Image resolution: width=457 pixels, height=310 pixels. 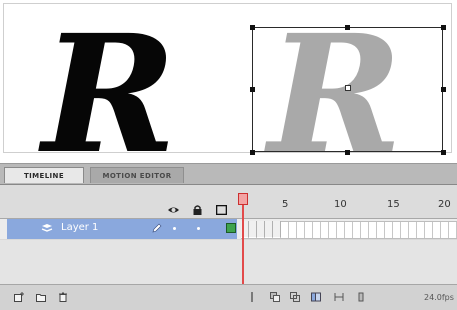 What do you see at coordinates (361, 297) in the screenshot?
I see `current-frame-indicator-icon` at bounding box center [361, 297].